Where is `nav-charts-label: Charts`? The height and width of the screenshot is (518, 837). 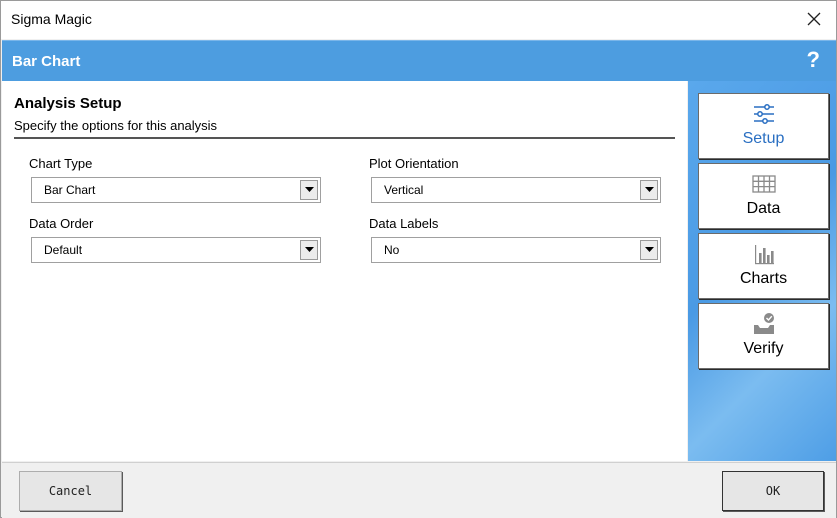
nav-charts-label: Charts is located at coordinates (763, 278).